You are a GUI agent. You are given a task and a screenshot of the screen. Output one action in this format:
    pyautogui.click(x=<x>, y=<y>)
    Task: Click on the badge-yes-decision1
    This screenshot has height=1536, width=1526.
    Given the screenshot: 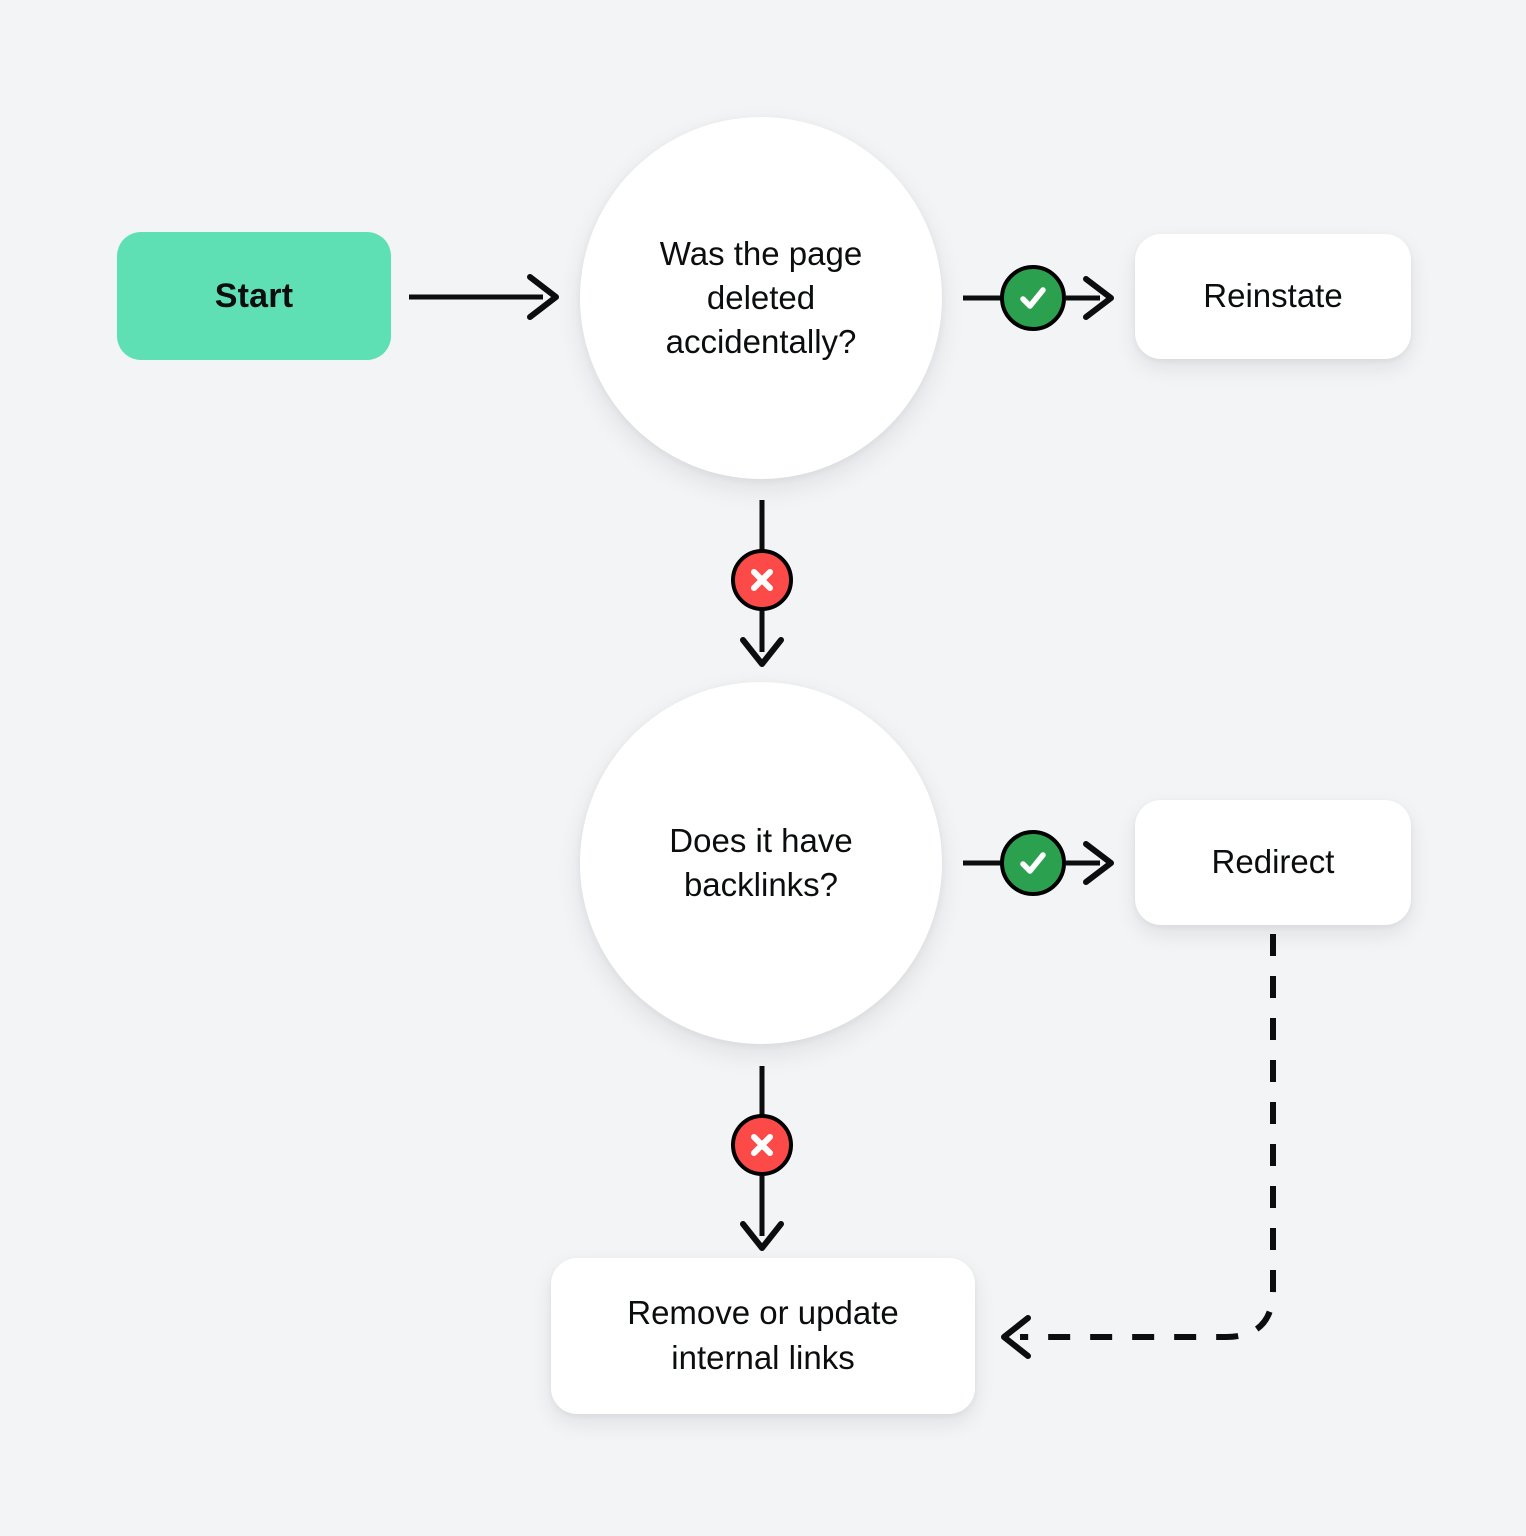 What is the action you would take?
    pyautogui.click(x=1033, y=298)
    